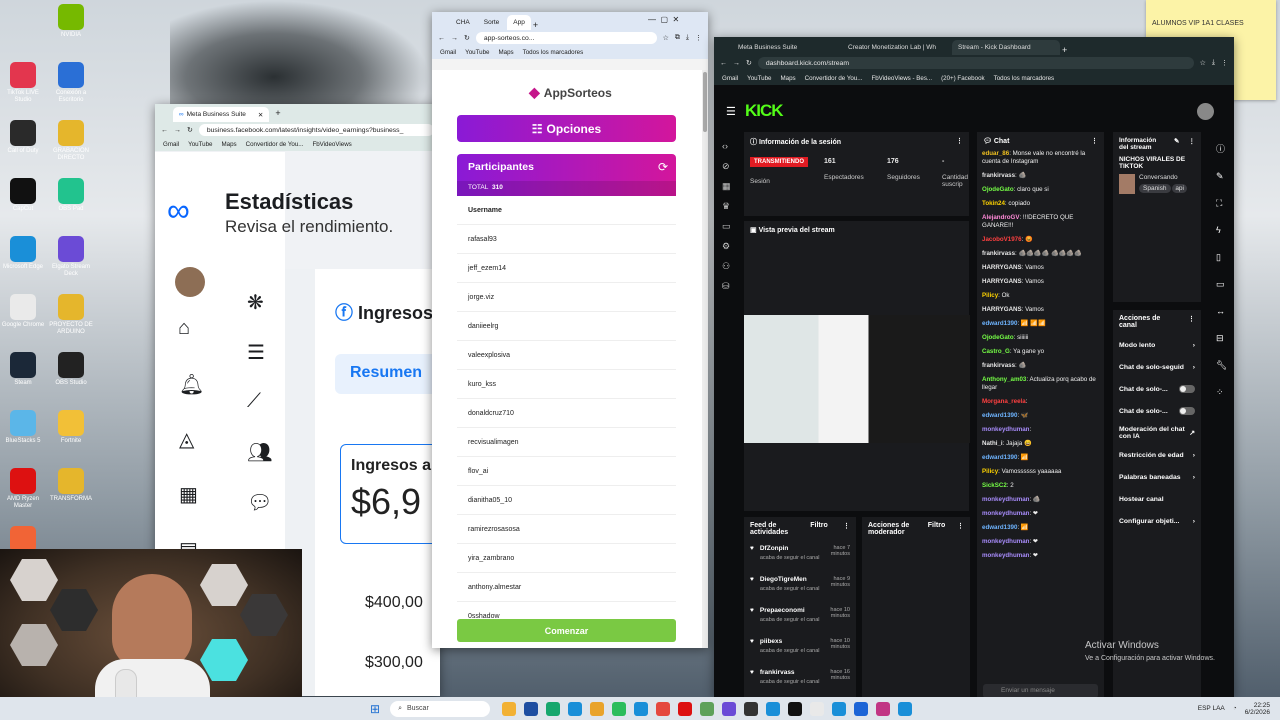  What do you see at coordinates (1225, 284) in the screenshot?
I see `chat-icon: ▭` at bounding box center [1225, 284].